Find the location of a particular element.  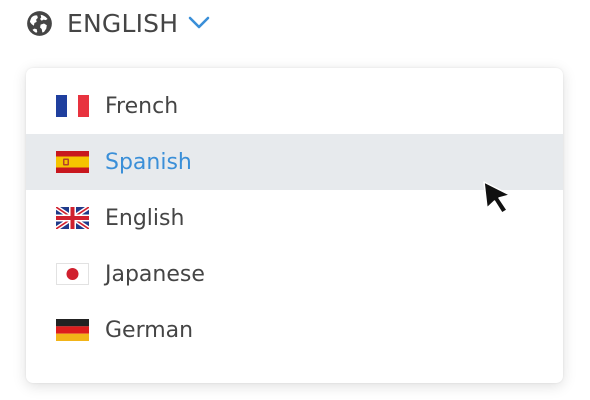

globe-icon is located at coordinates (39, 23).